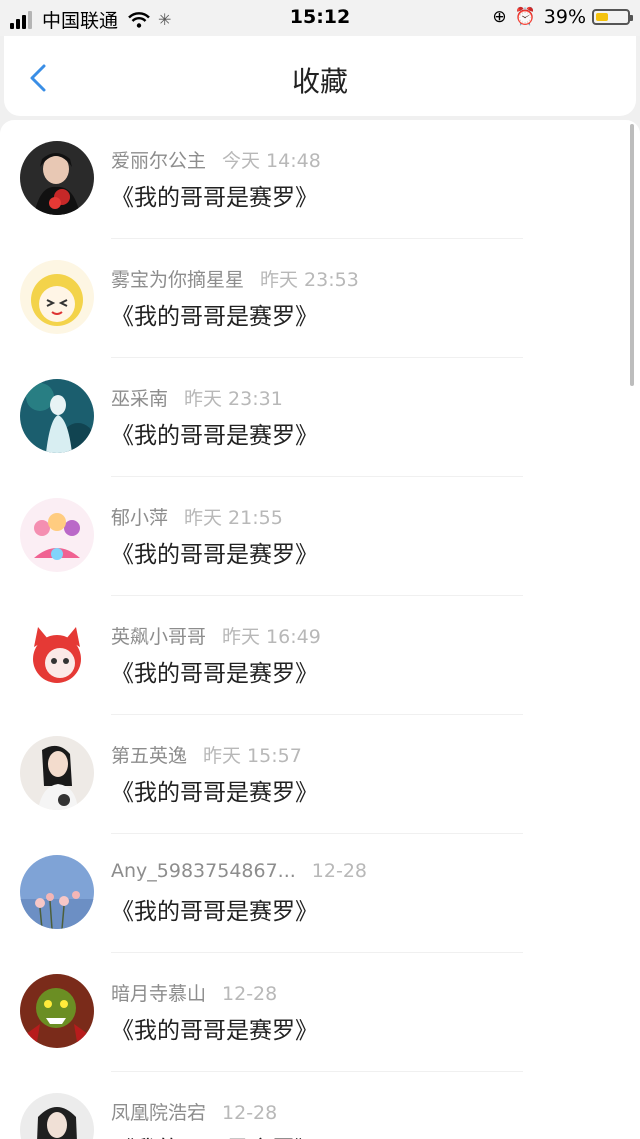 The width and height of the screenshot is (640, 1139). Describe the element at coordinates (320, 417) in the screenshot. I see `list-item: 巫采南 昨天 23:31 《我的哥哥是赛罗》` at that location.